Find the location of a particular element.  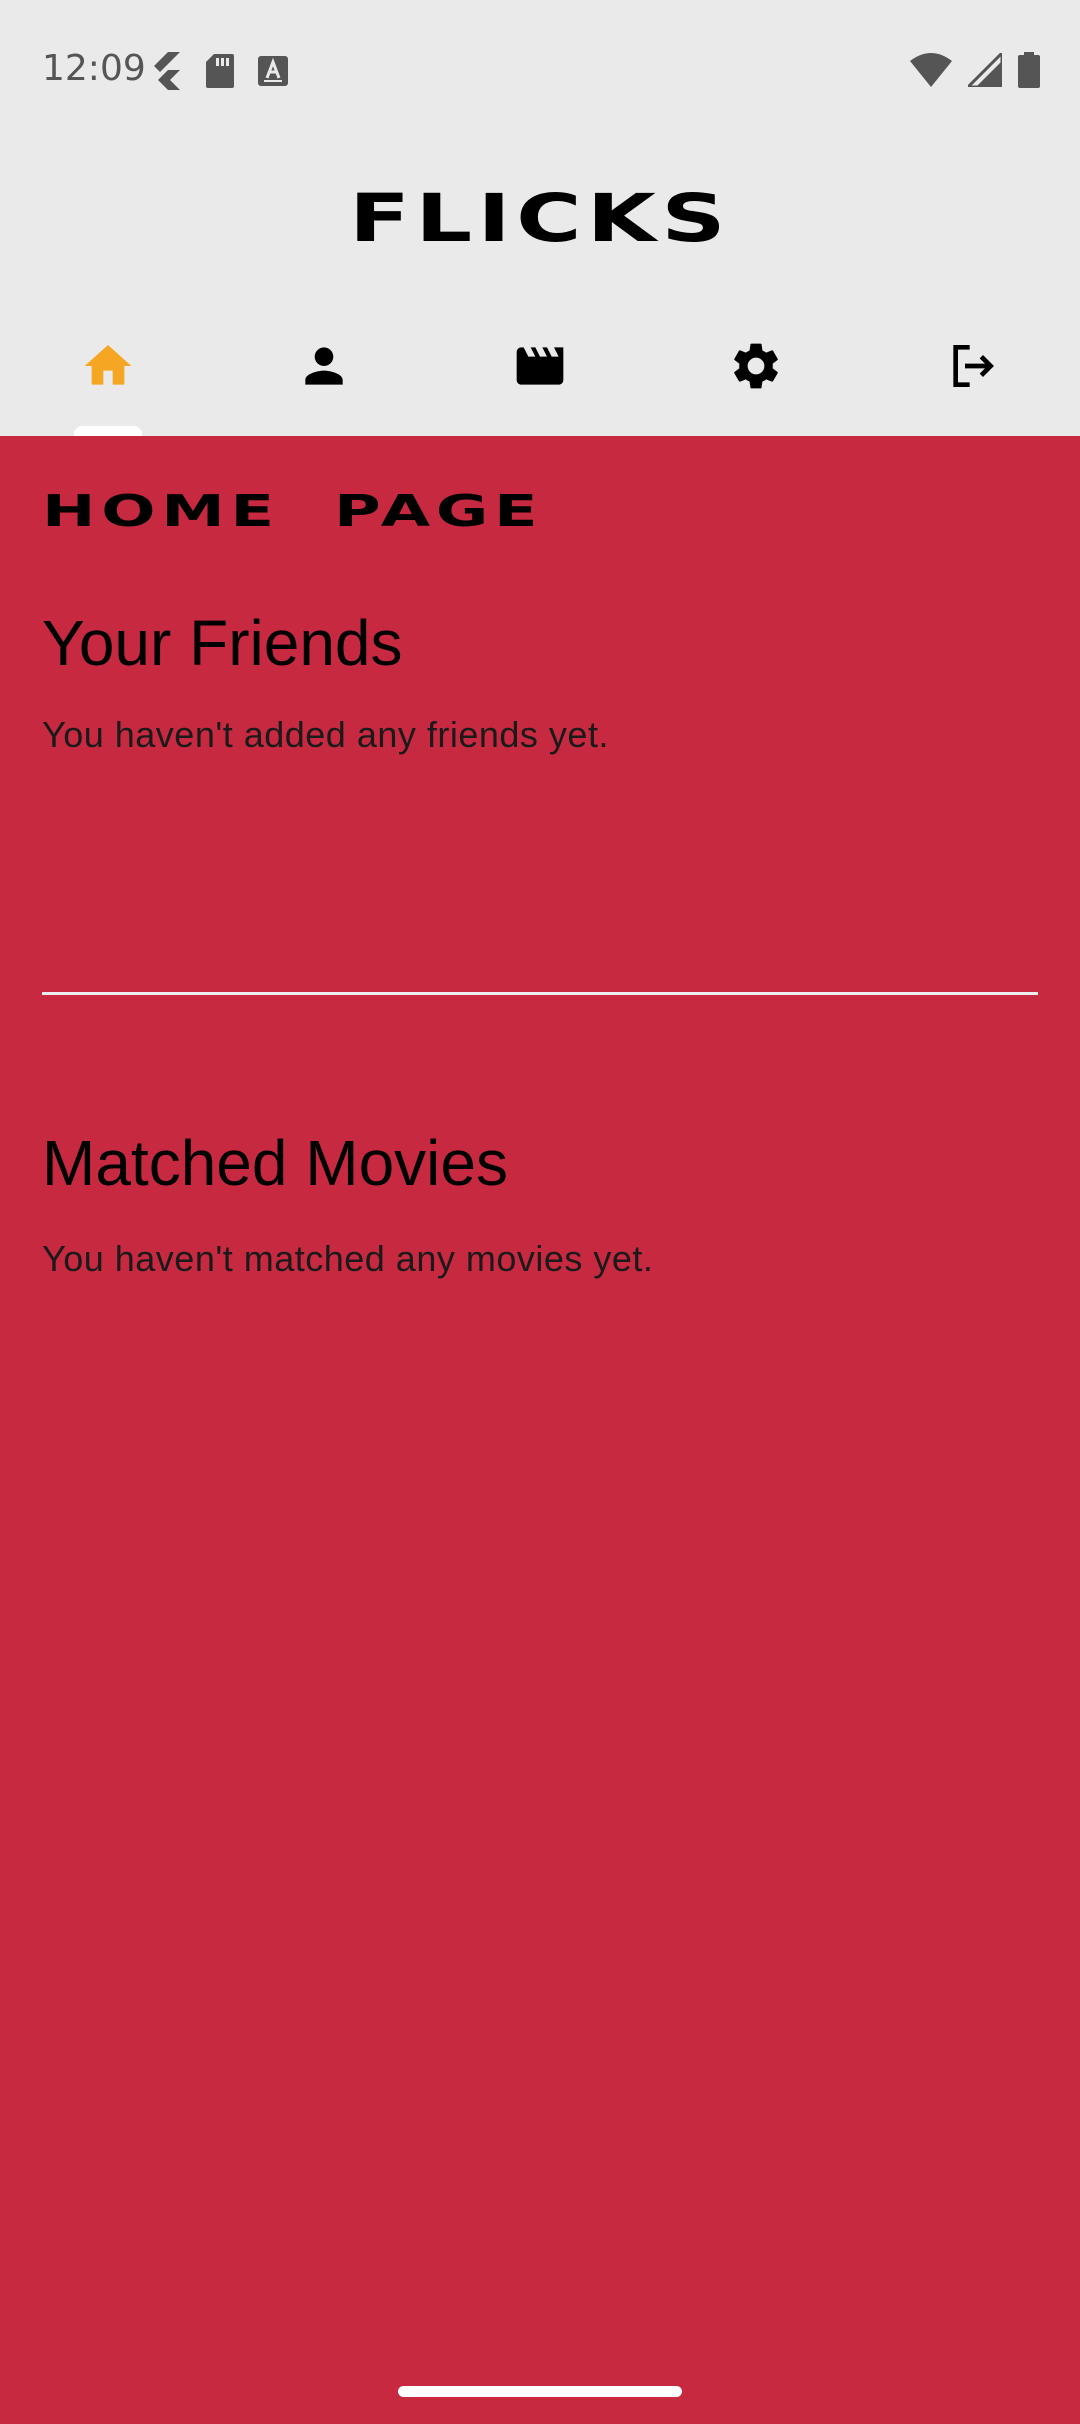

tab-logout is located at coordinates (972, 368).